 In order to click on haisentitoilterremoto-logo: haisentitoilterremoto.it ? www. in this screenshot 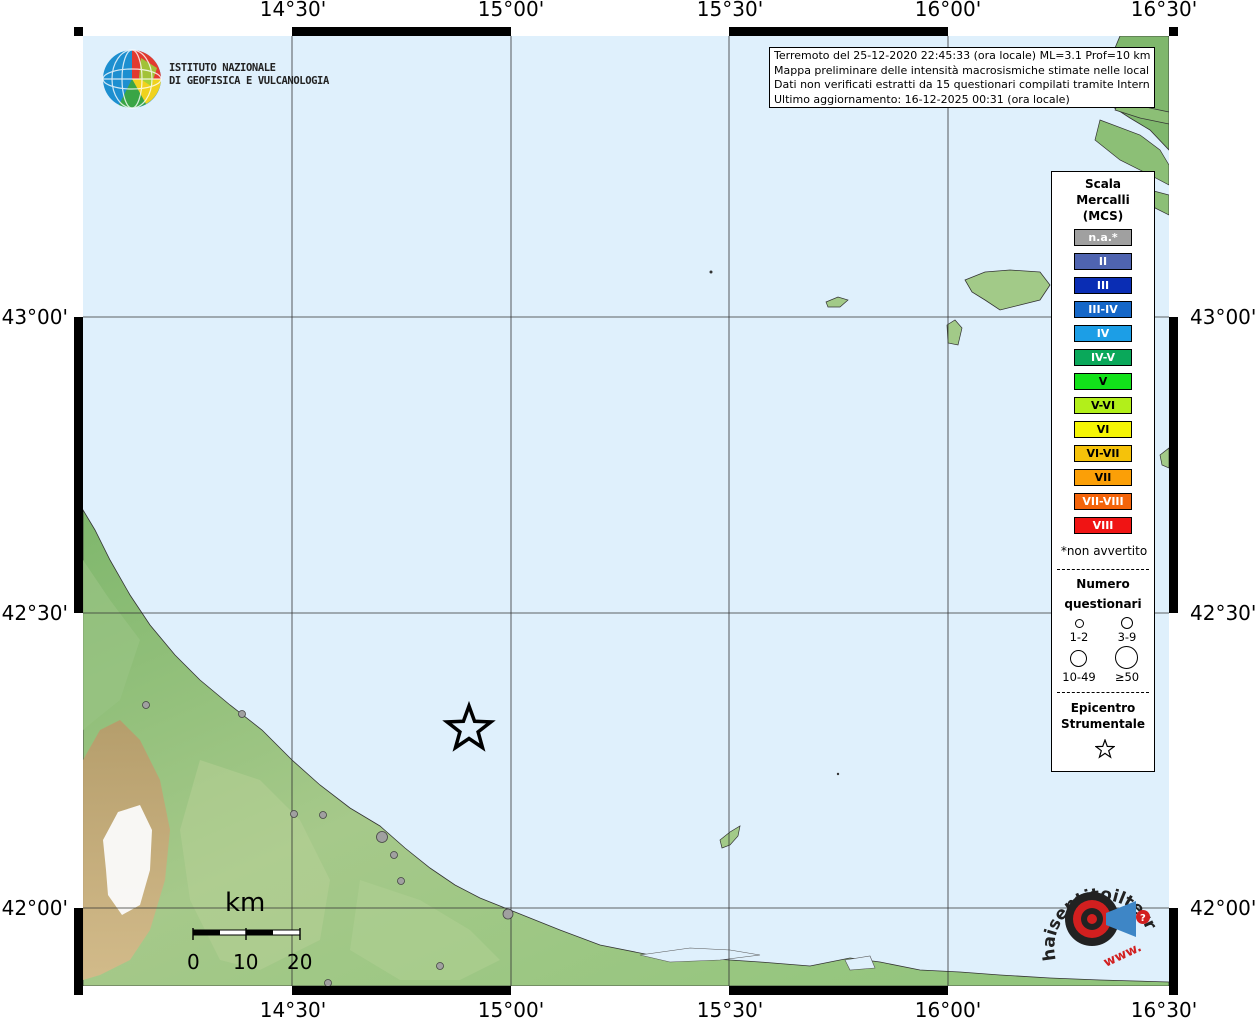, I will do `click(1096, 917)`.